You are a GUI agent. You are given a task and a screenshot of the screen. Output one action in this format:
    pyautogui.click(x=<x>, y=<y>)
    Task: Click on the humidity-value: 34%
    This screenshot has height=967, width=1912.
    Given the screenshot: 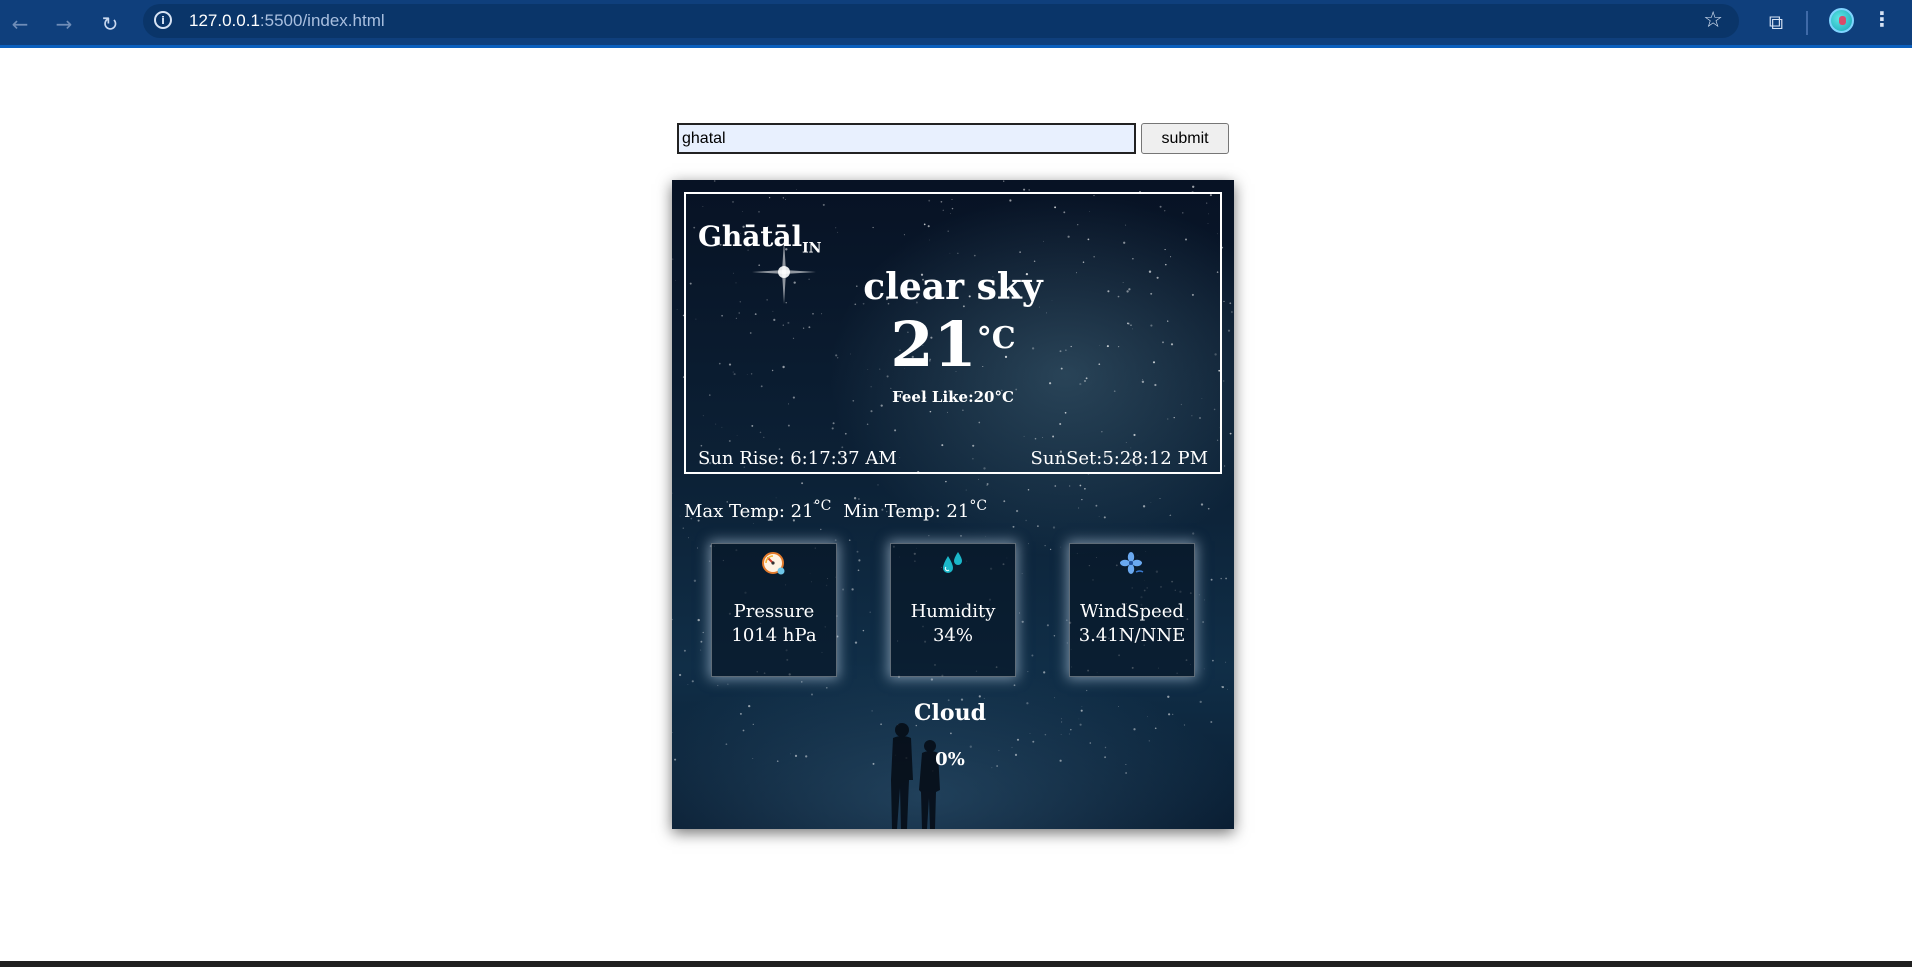 What is the action you would take?
    pyautogui.click(x=952, y=635)
    